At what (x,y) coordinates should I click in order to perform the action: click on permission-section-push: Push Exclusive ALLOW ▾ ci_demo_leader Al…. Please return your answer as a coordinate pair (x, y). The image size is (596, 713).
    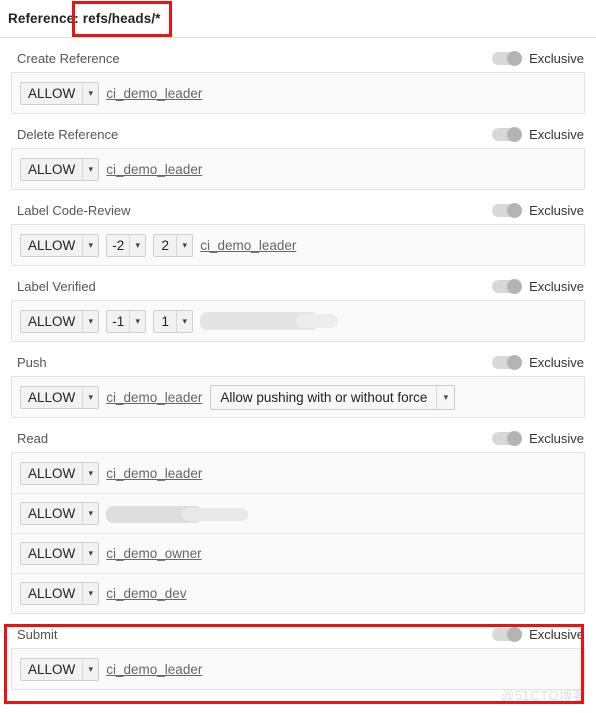
    Looking at the image, I should click on (298, 383).